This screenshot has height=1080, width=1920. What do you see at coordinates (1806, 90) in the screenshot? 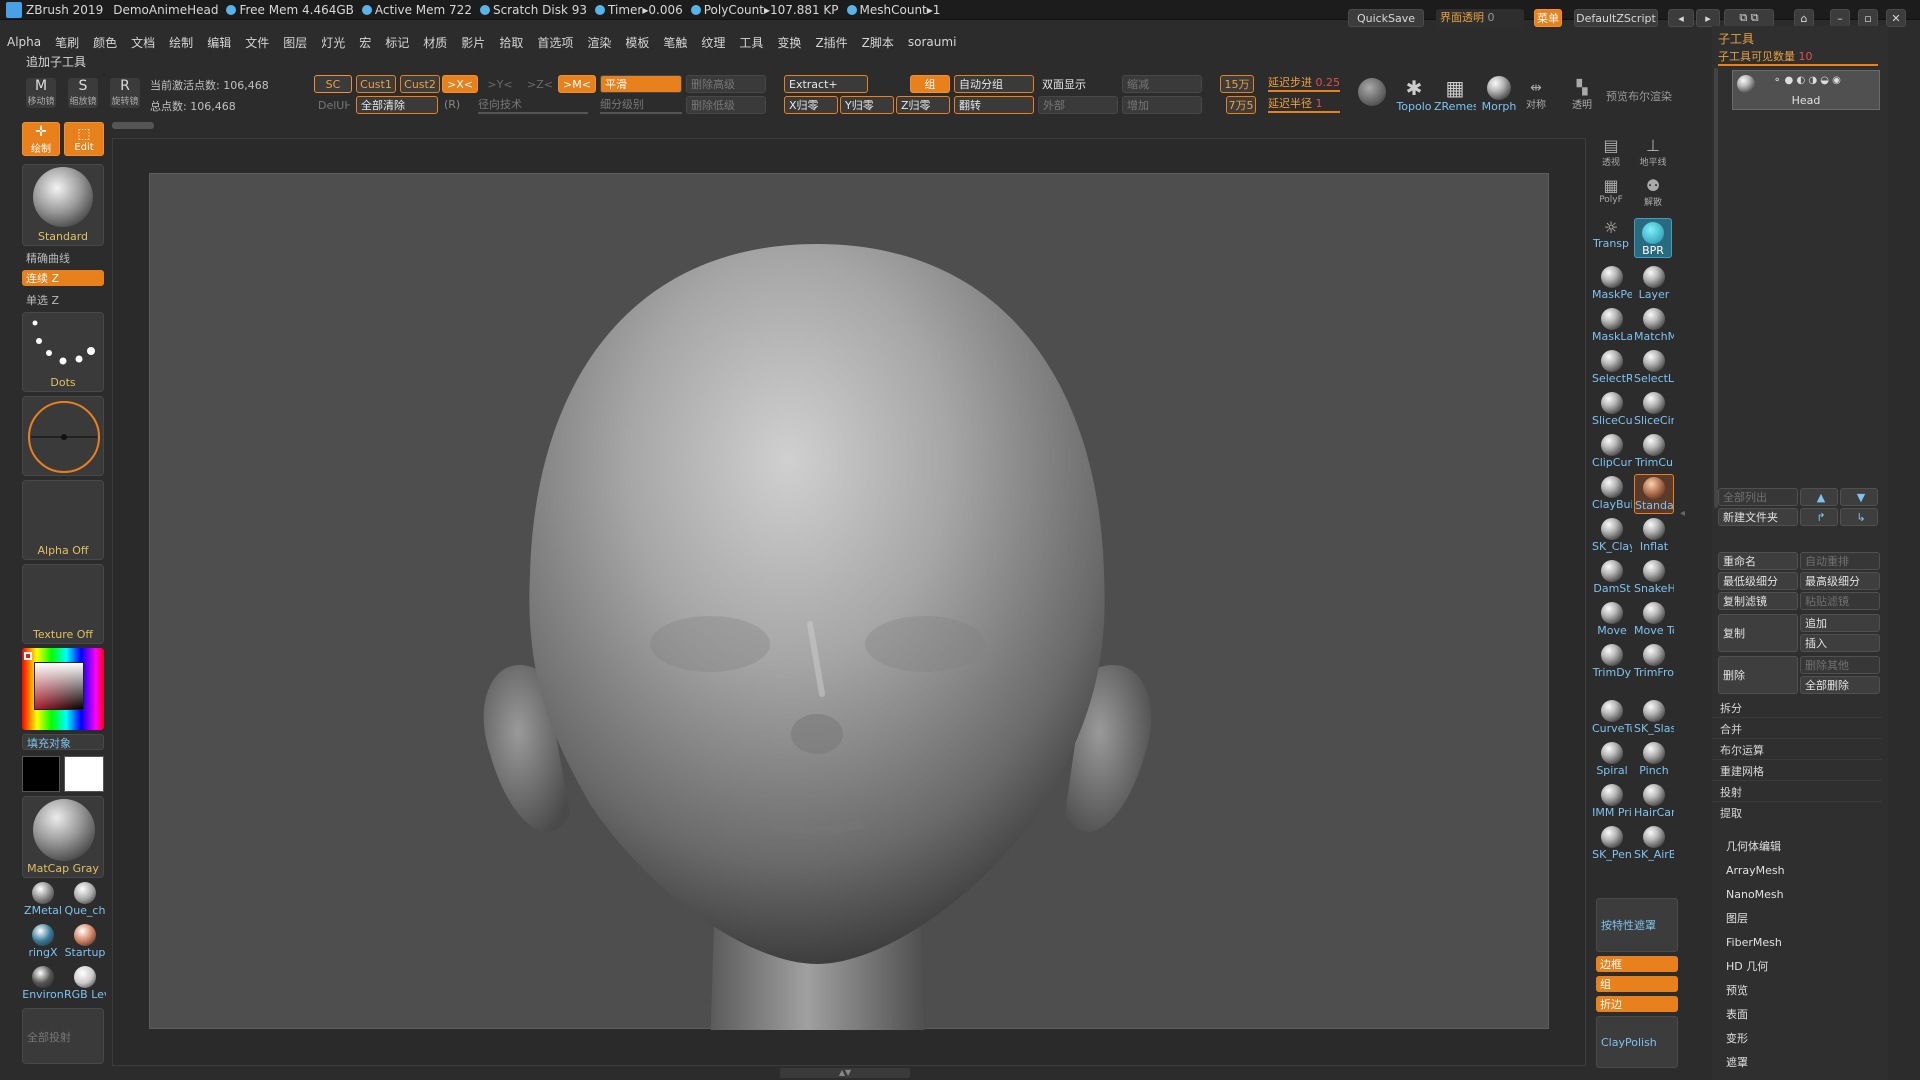
I see `subtool-item-head: ⚬ ● ◐ ◑ ◒ ◉ Head` at bounding box center [1806, 90].